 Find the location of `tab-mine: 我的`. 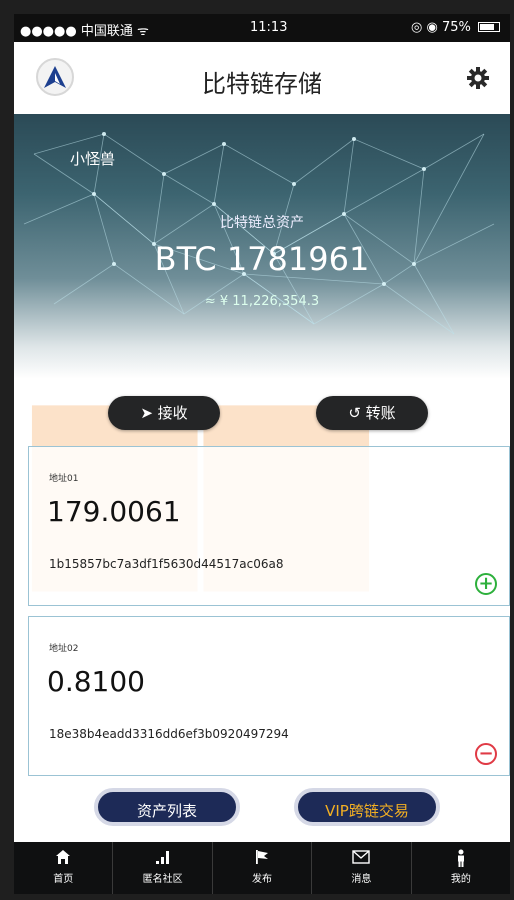

tab-mine: 我的 is located at coordinates (461, 868).